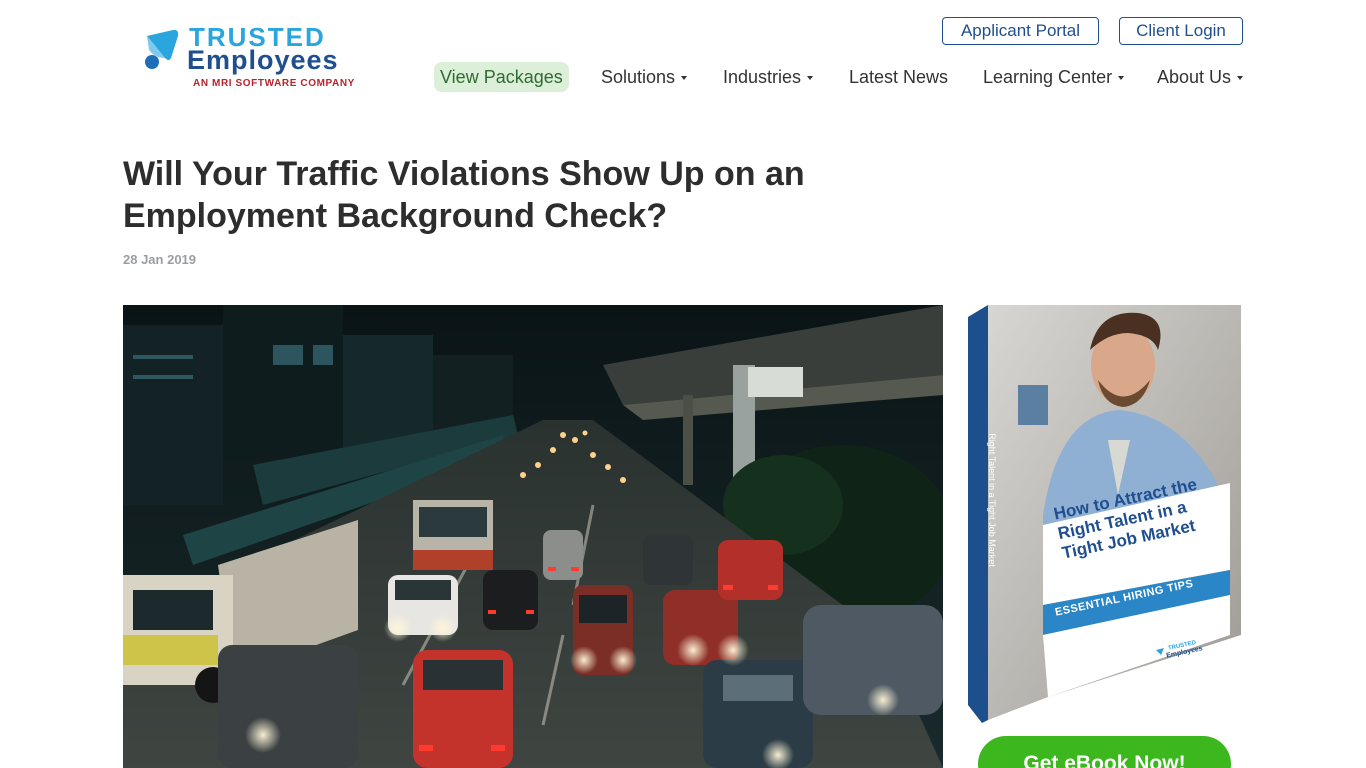 Image resolution: width=1366 pixels, height=768 pixels. I want to click on nav-learning-center-label: Learning Center, so click(1048, 77).